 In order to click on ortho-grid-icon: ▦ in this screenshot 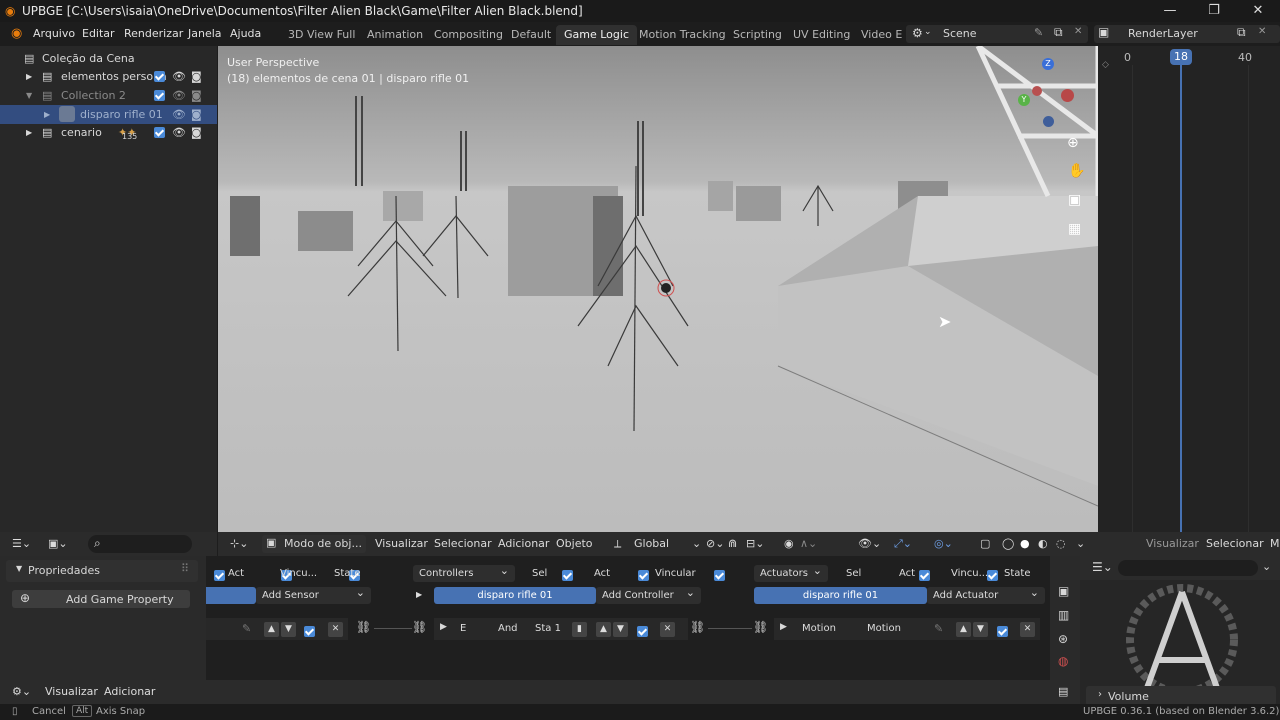, I will do `click(1074, 229)`.